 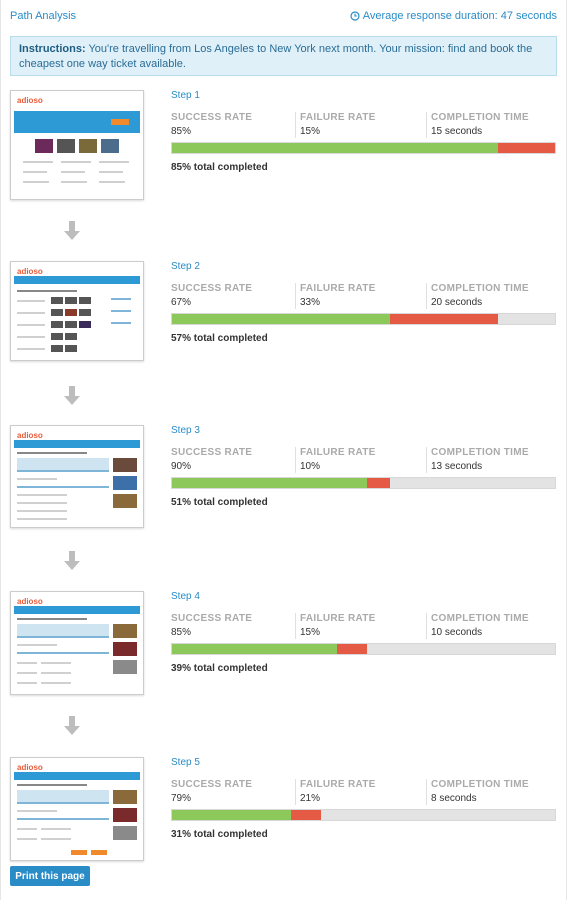 What do you see at coordinates (185, 266) in the screenshot?
I see `step-title: Step 2` at bounding box center [185, 266].